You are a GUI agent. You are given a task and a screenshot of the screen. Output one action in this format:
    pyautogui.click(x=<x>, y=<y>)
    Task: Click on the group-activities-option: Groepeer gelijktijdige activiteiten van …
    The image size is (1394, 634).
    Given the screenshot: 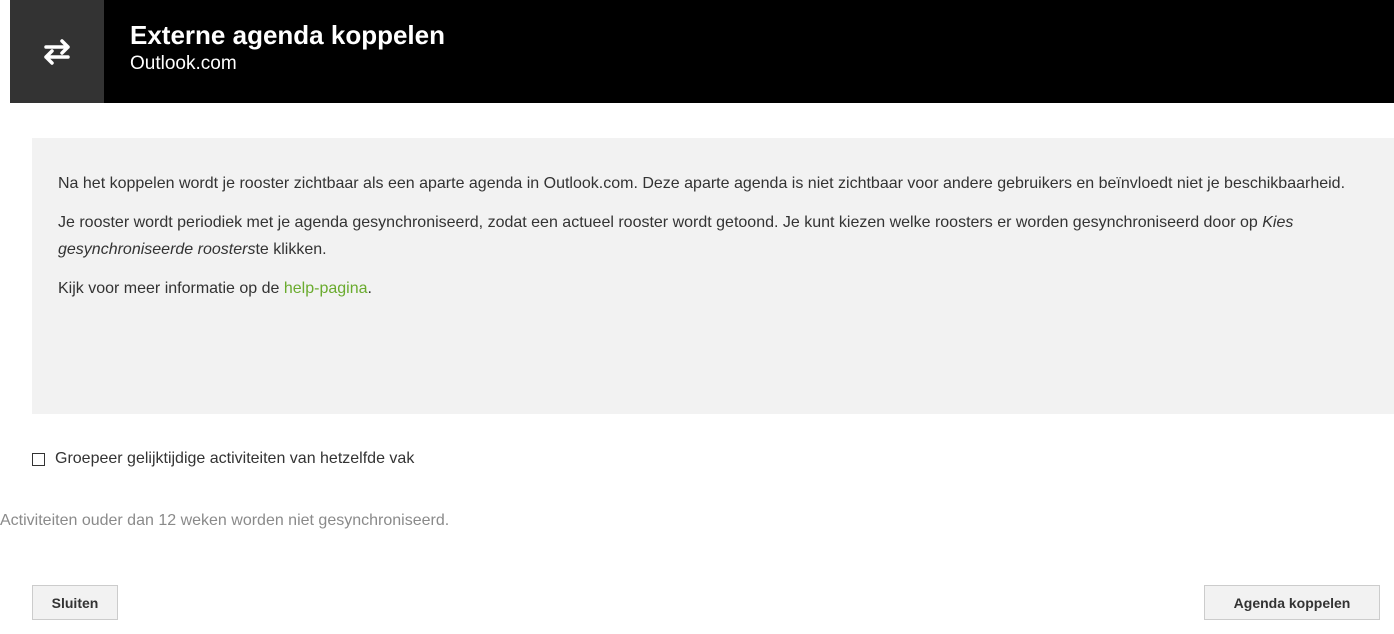 What is the action you would take?
    pyautogui.click(x=223, y=459)
    